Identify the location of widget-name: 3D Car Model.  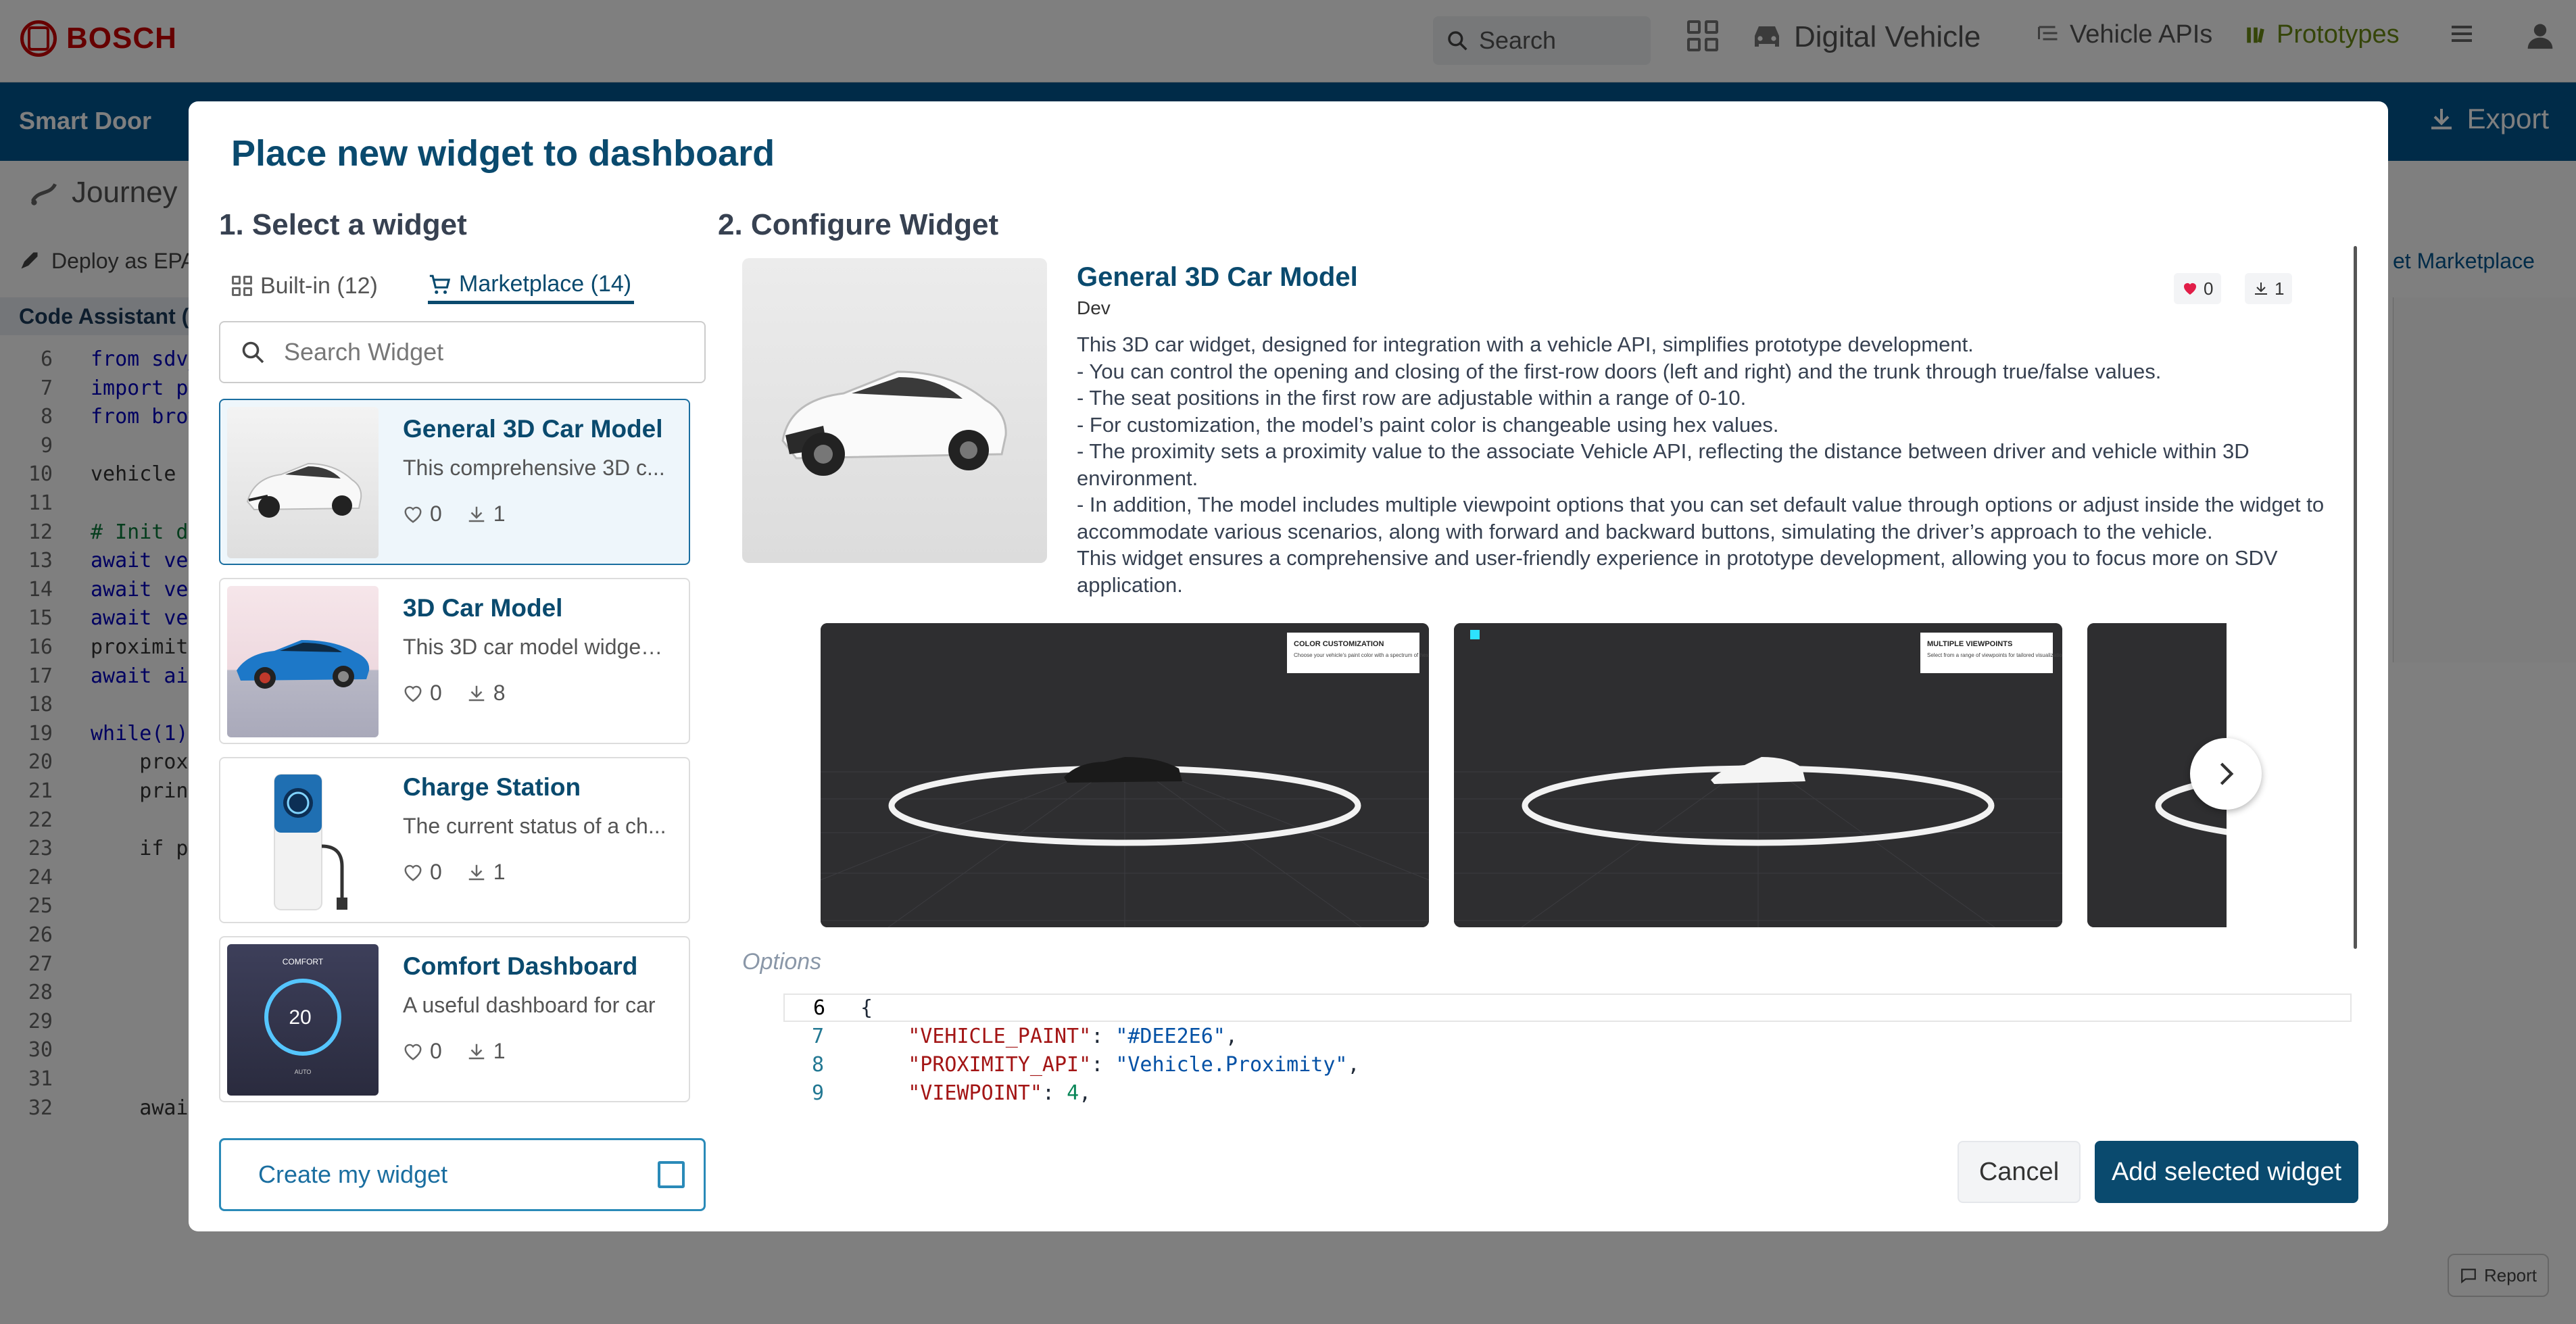
(483, 608).